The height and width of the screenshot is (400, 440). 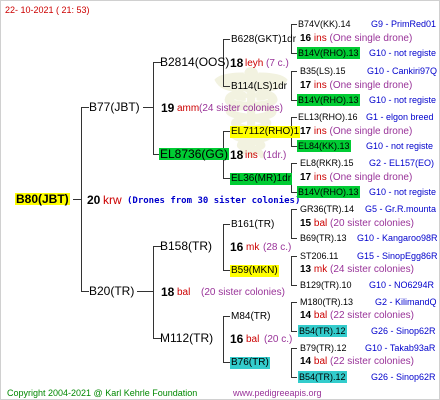 What do you see at coordinates (323, 348) in the screenshot?
I see `leaf-id: B79(TR).12` at bounding box center [323, 348].